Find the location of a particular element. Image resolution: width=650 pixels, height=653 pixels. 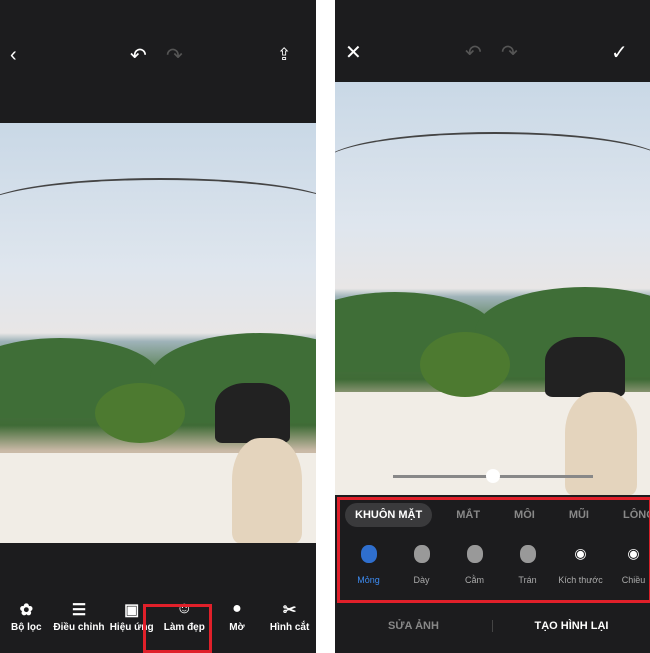

tool-label: Điều chỉnh is located at coordinates (79, 627).